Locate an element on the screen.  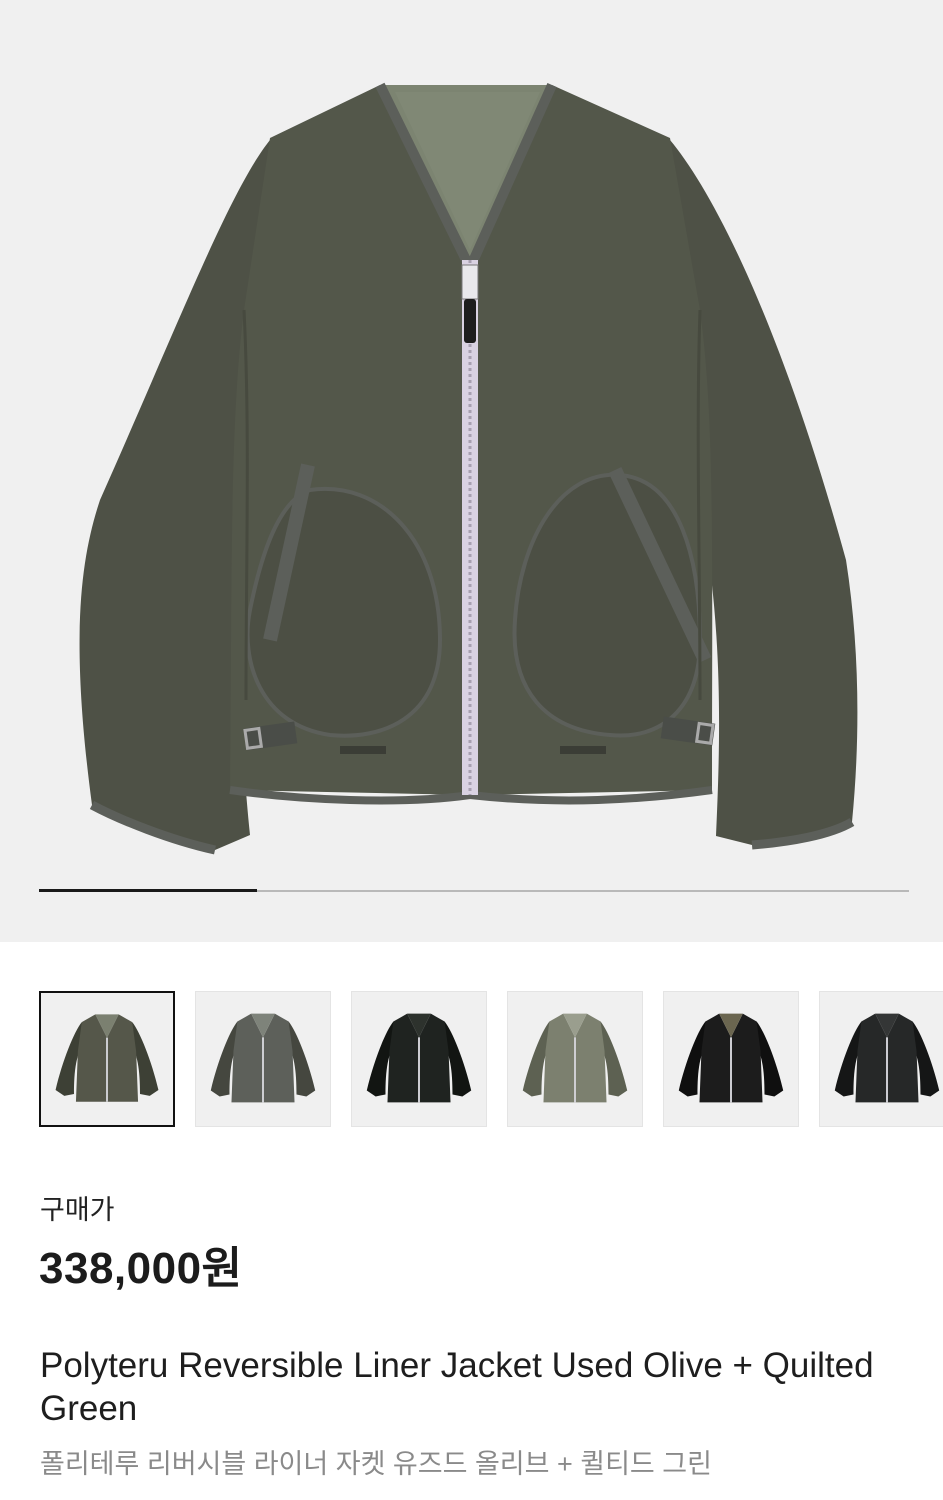
thumb-olive-front is located at coordinates (107, 1059).